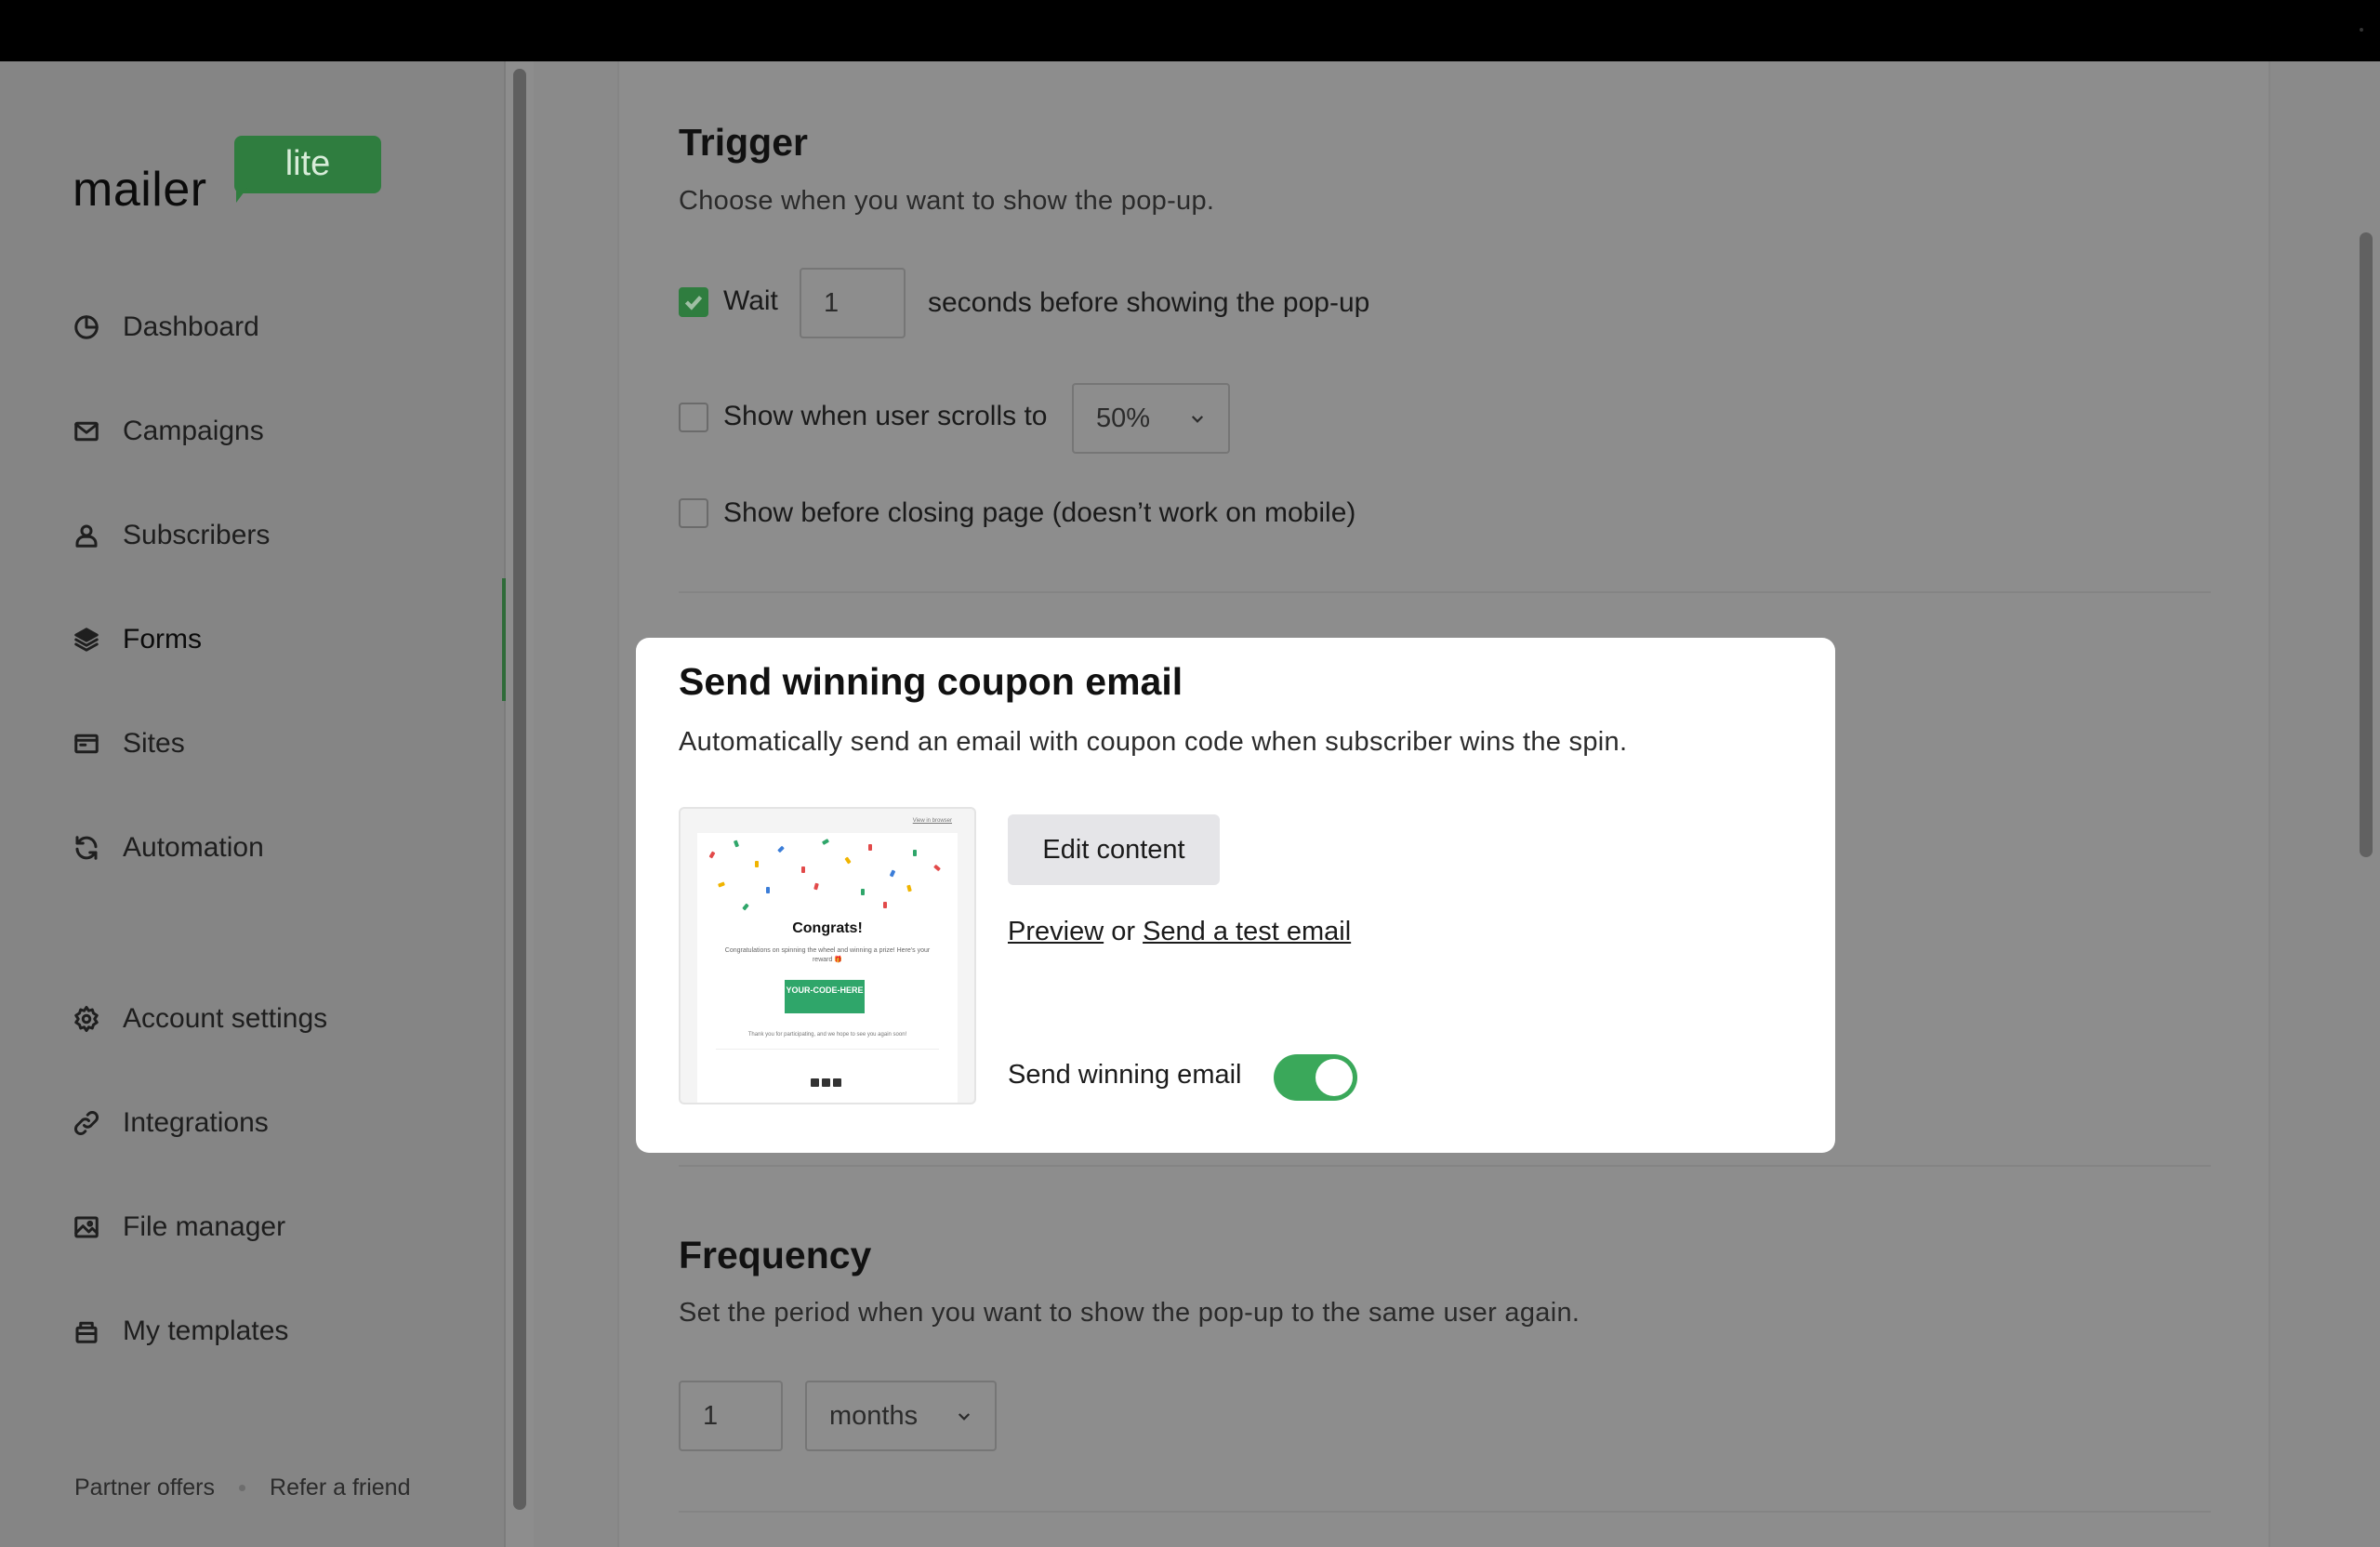 The height and width of the screenshot is (1547, 2380). What do you see at coordinates (86, 327) in the screenshot?
I see `dashboard-icon` at bounding box center [86, 327].